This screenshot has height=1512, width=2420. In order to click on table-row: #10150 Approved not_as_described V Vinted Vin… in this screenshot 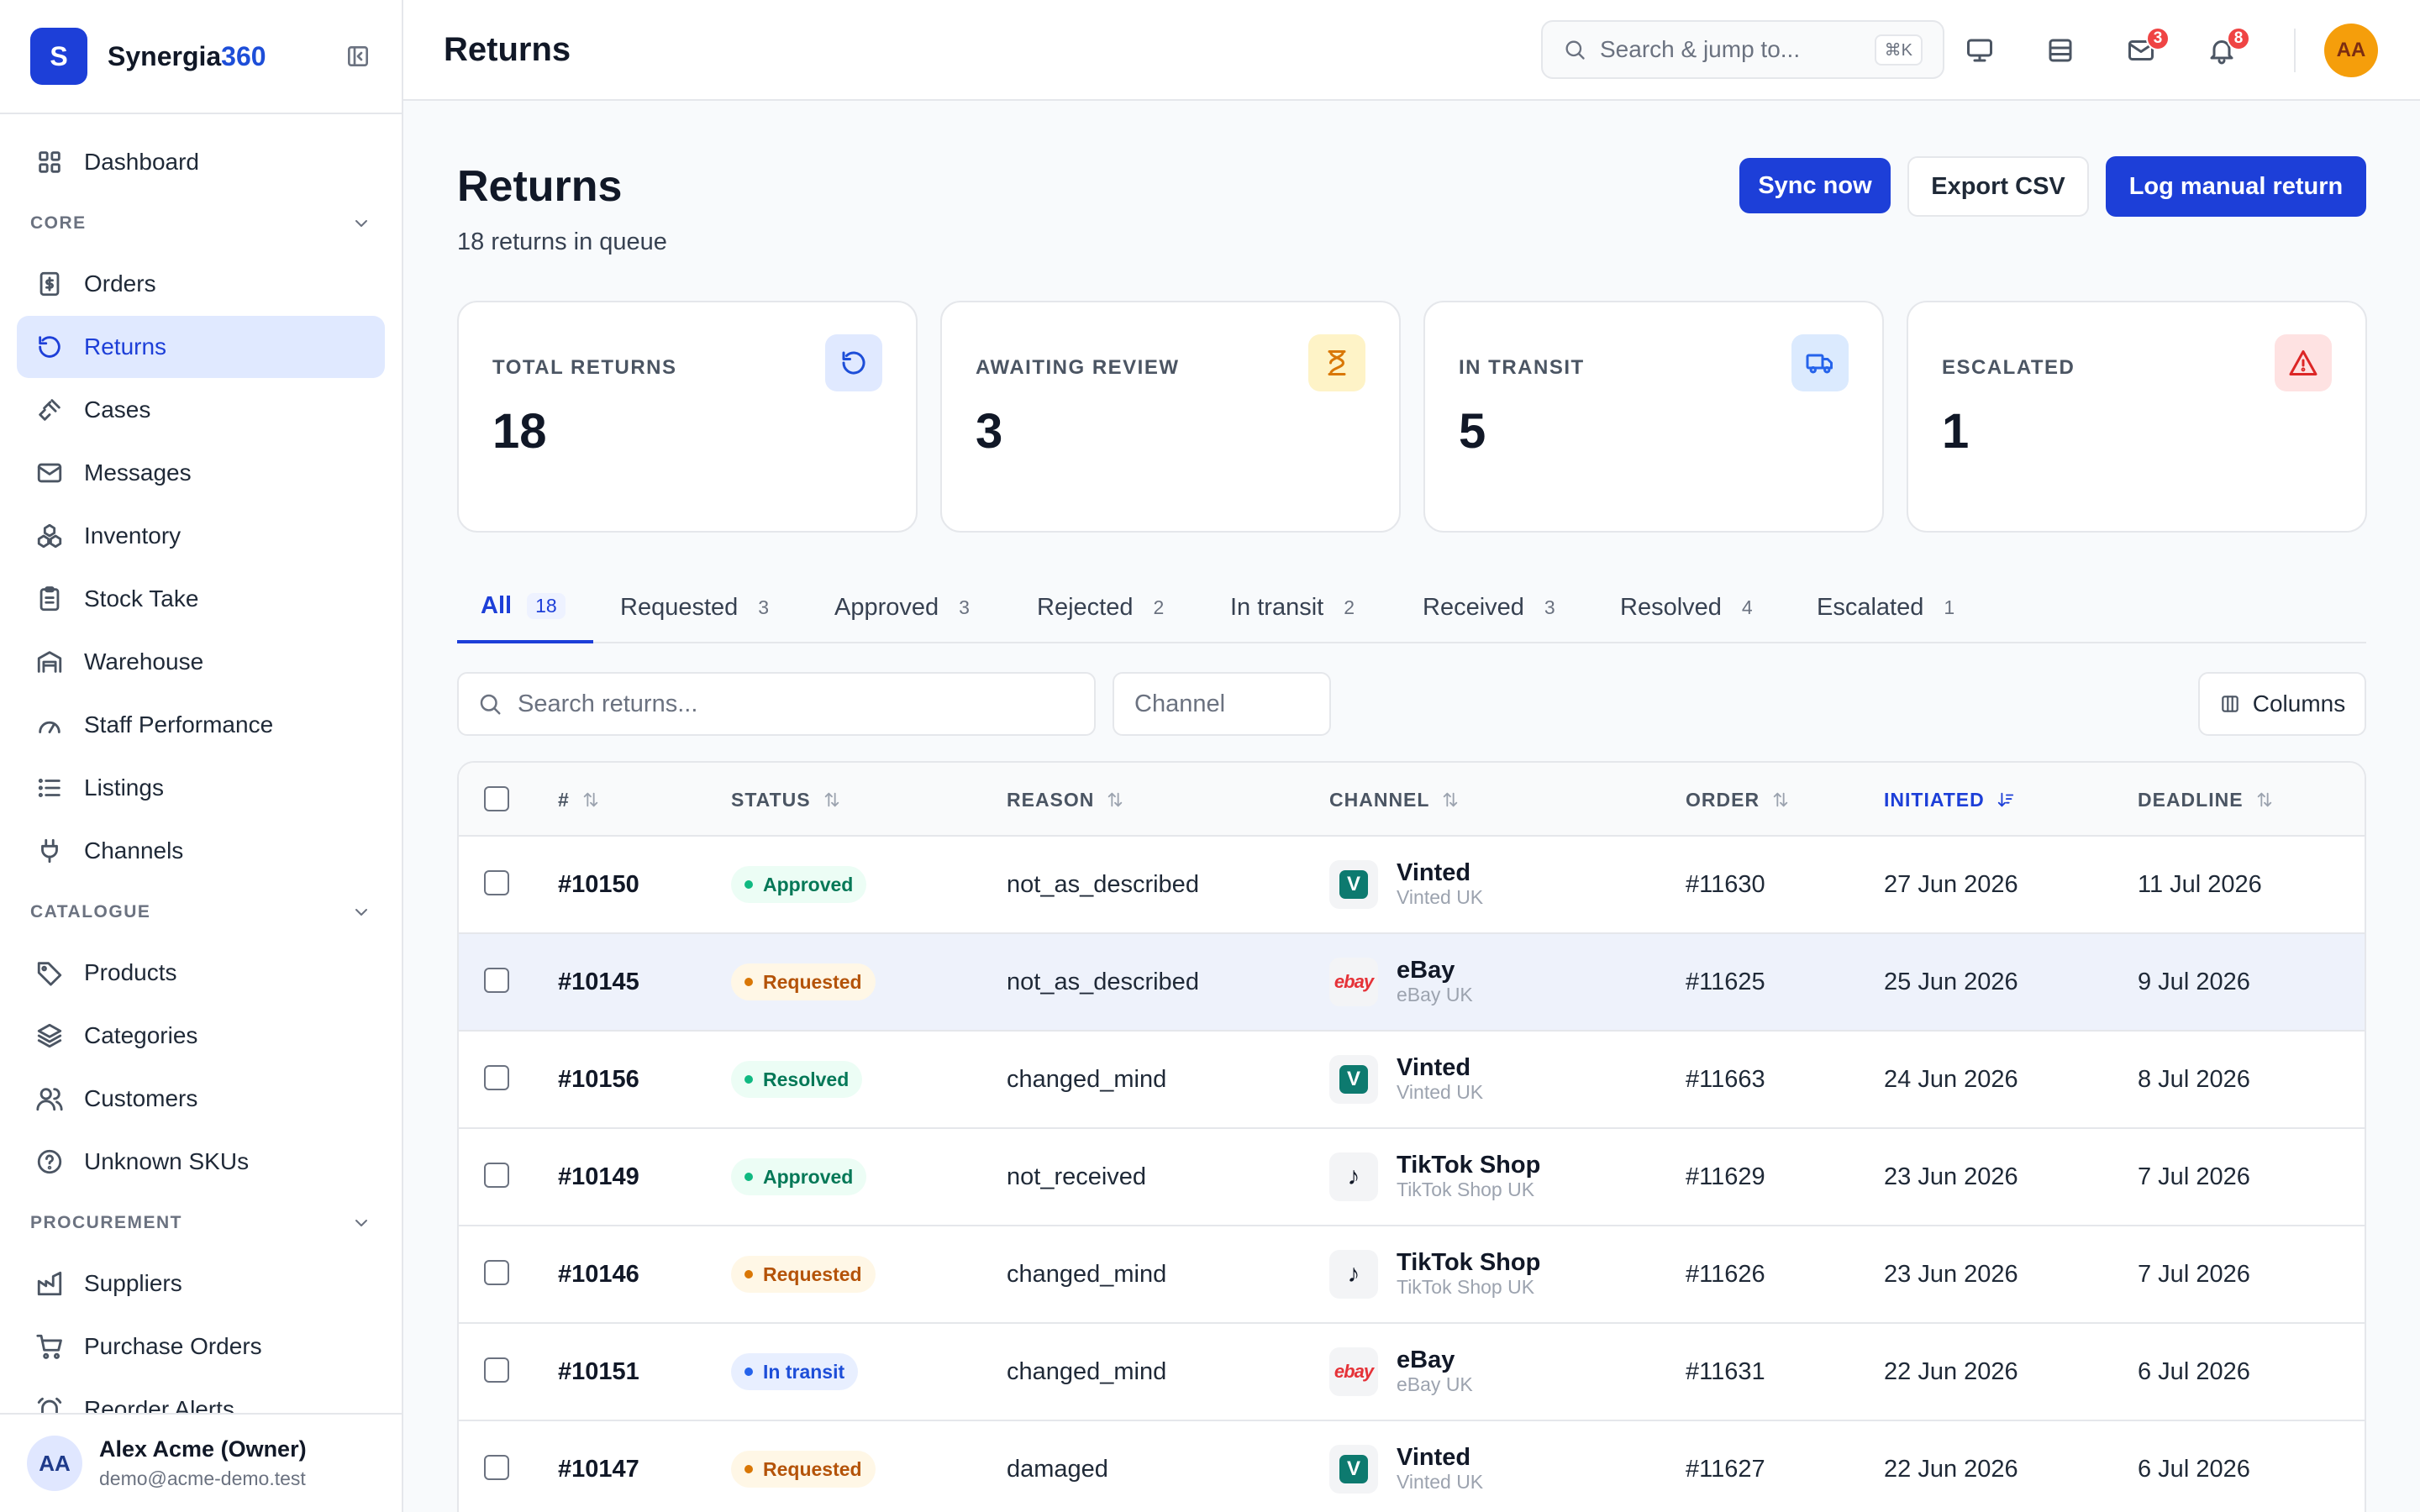, I will do `click(1412, 885)`.